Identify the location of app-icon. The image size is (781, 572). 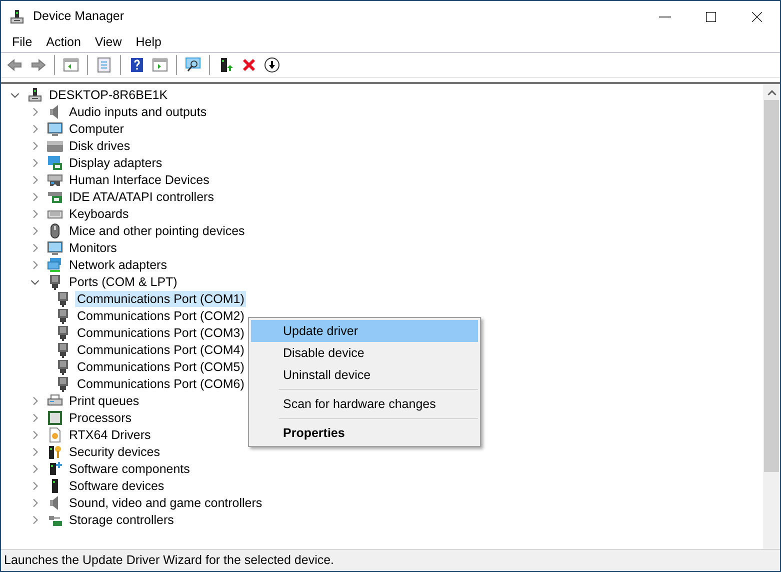
(17, 16).